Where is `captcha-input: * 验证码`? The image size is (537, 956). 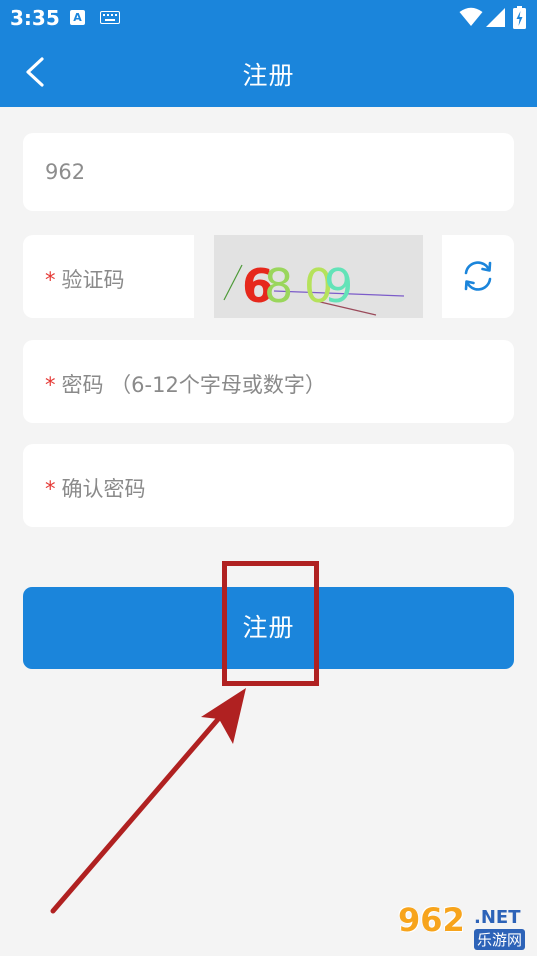
captcha-input: * 验证码 is located at coordinates (108, 276).